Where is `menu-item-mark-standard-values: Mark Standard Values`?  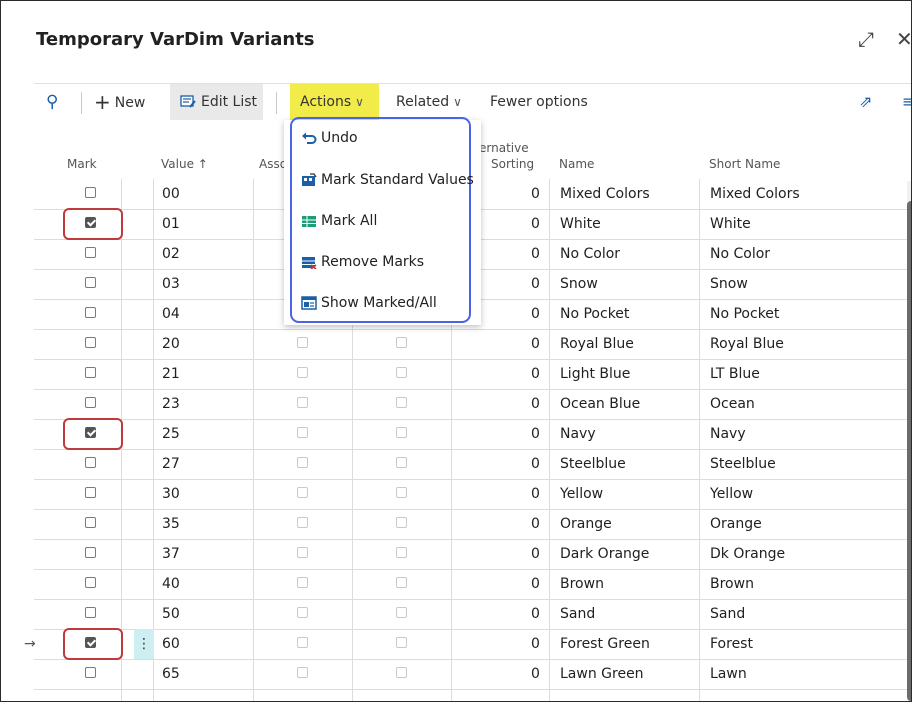
menu-item-mark-standard-values: Mark Standard Values is located at coordinates (387, 180).